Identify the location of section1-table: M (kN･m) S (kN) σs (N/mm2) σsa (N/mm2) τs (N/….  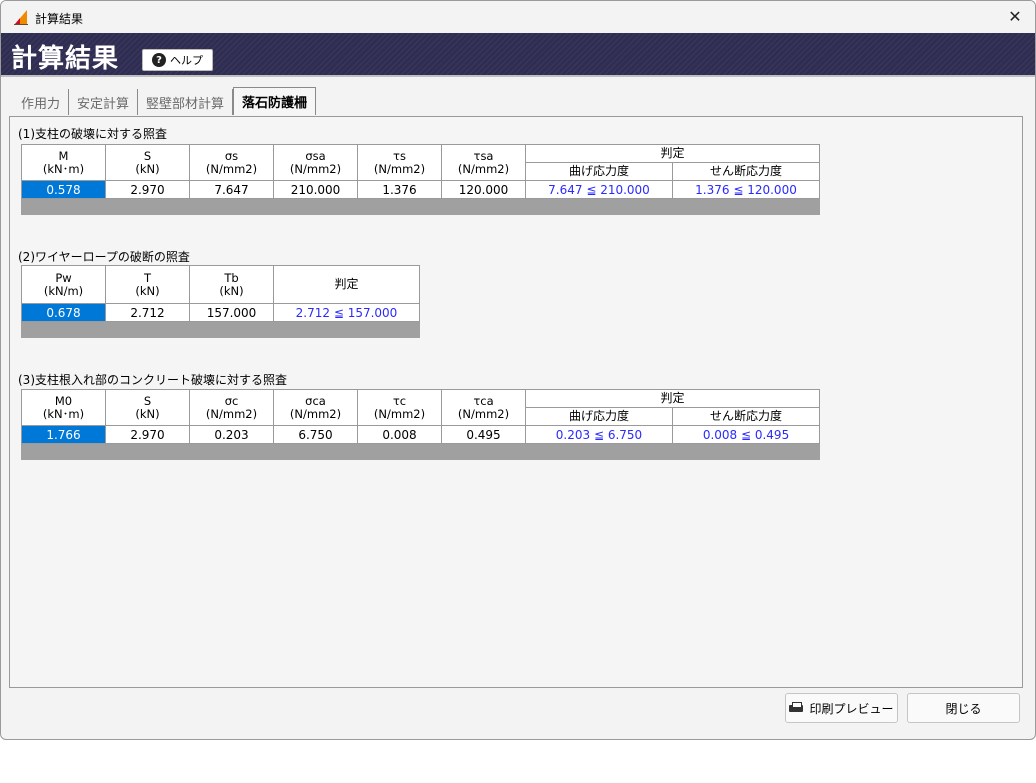
(420, 179).